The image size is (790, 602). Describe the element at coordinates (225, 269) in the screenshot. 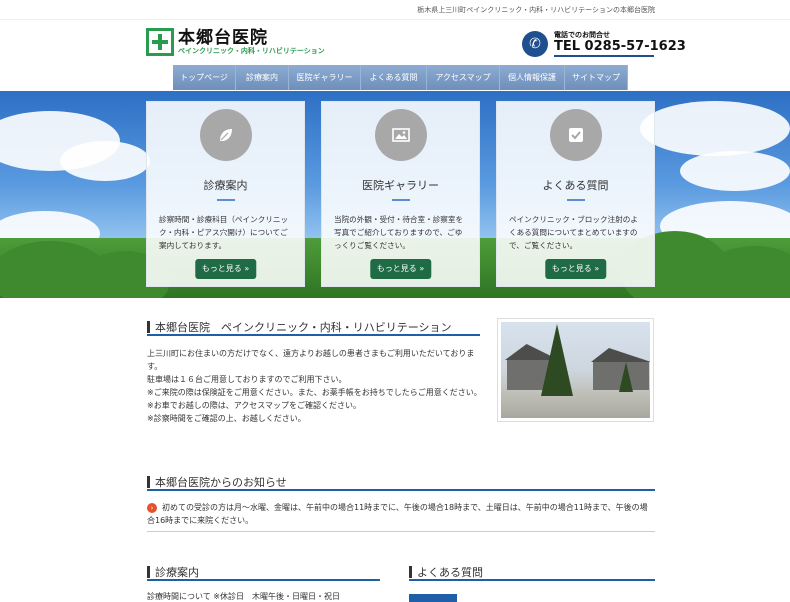

I see `more-button-medical-info: もっと見る »` at that location.